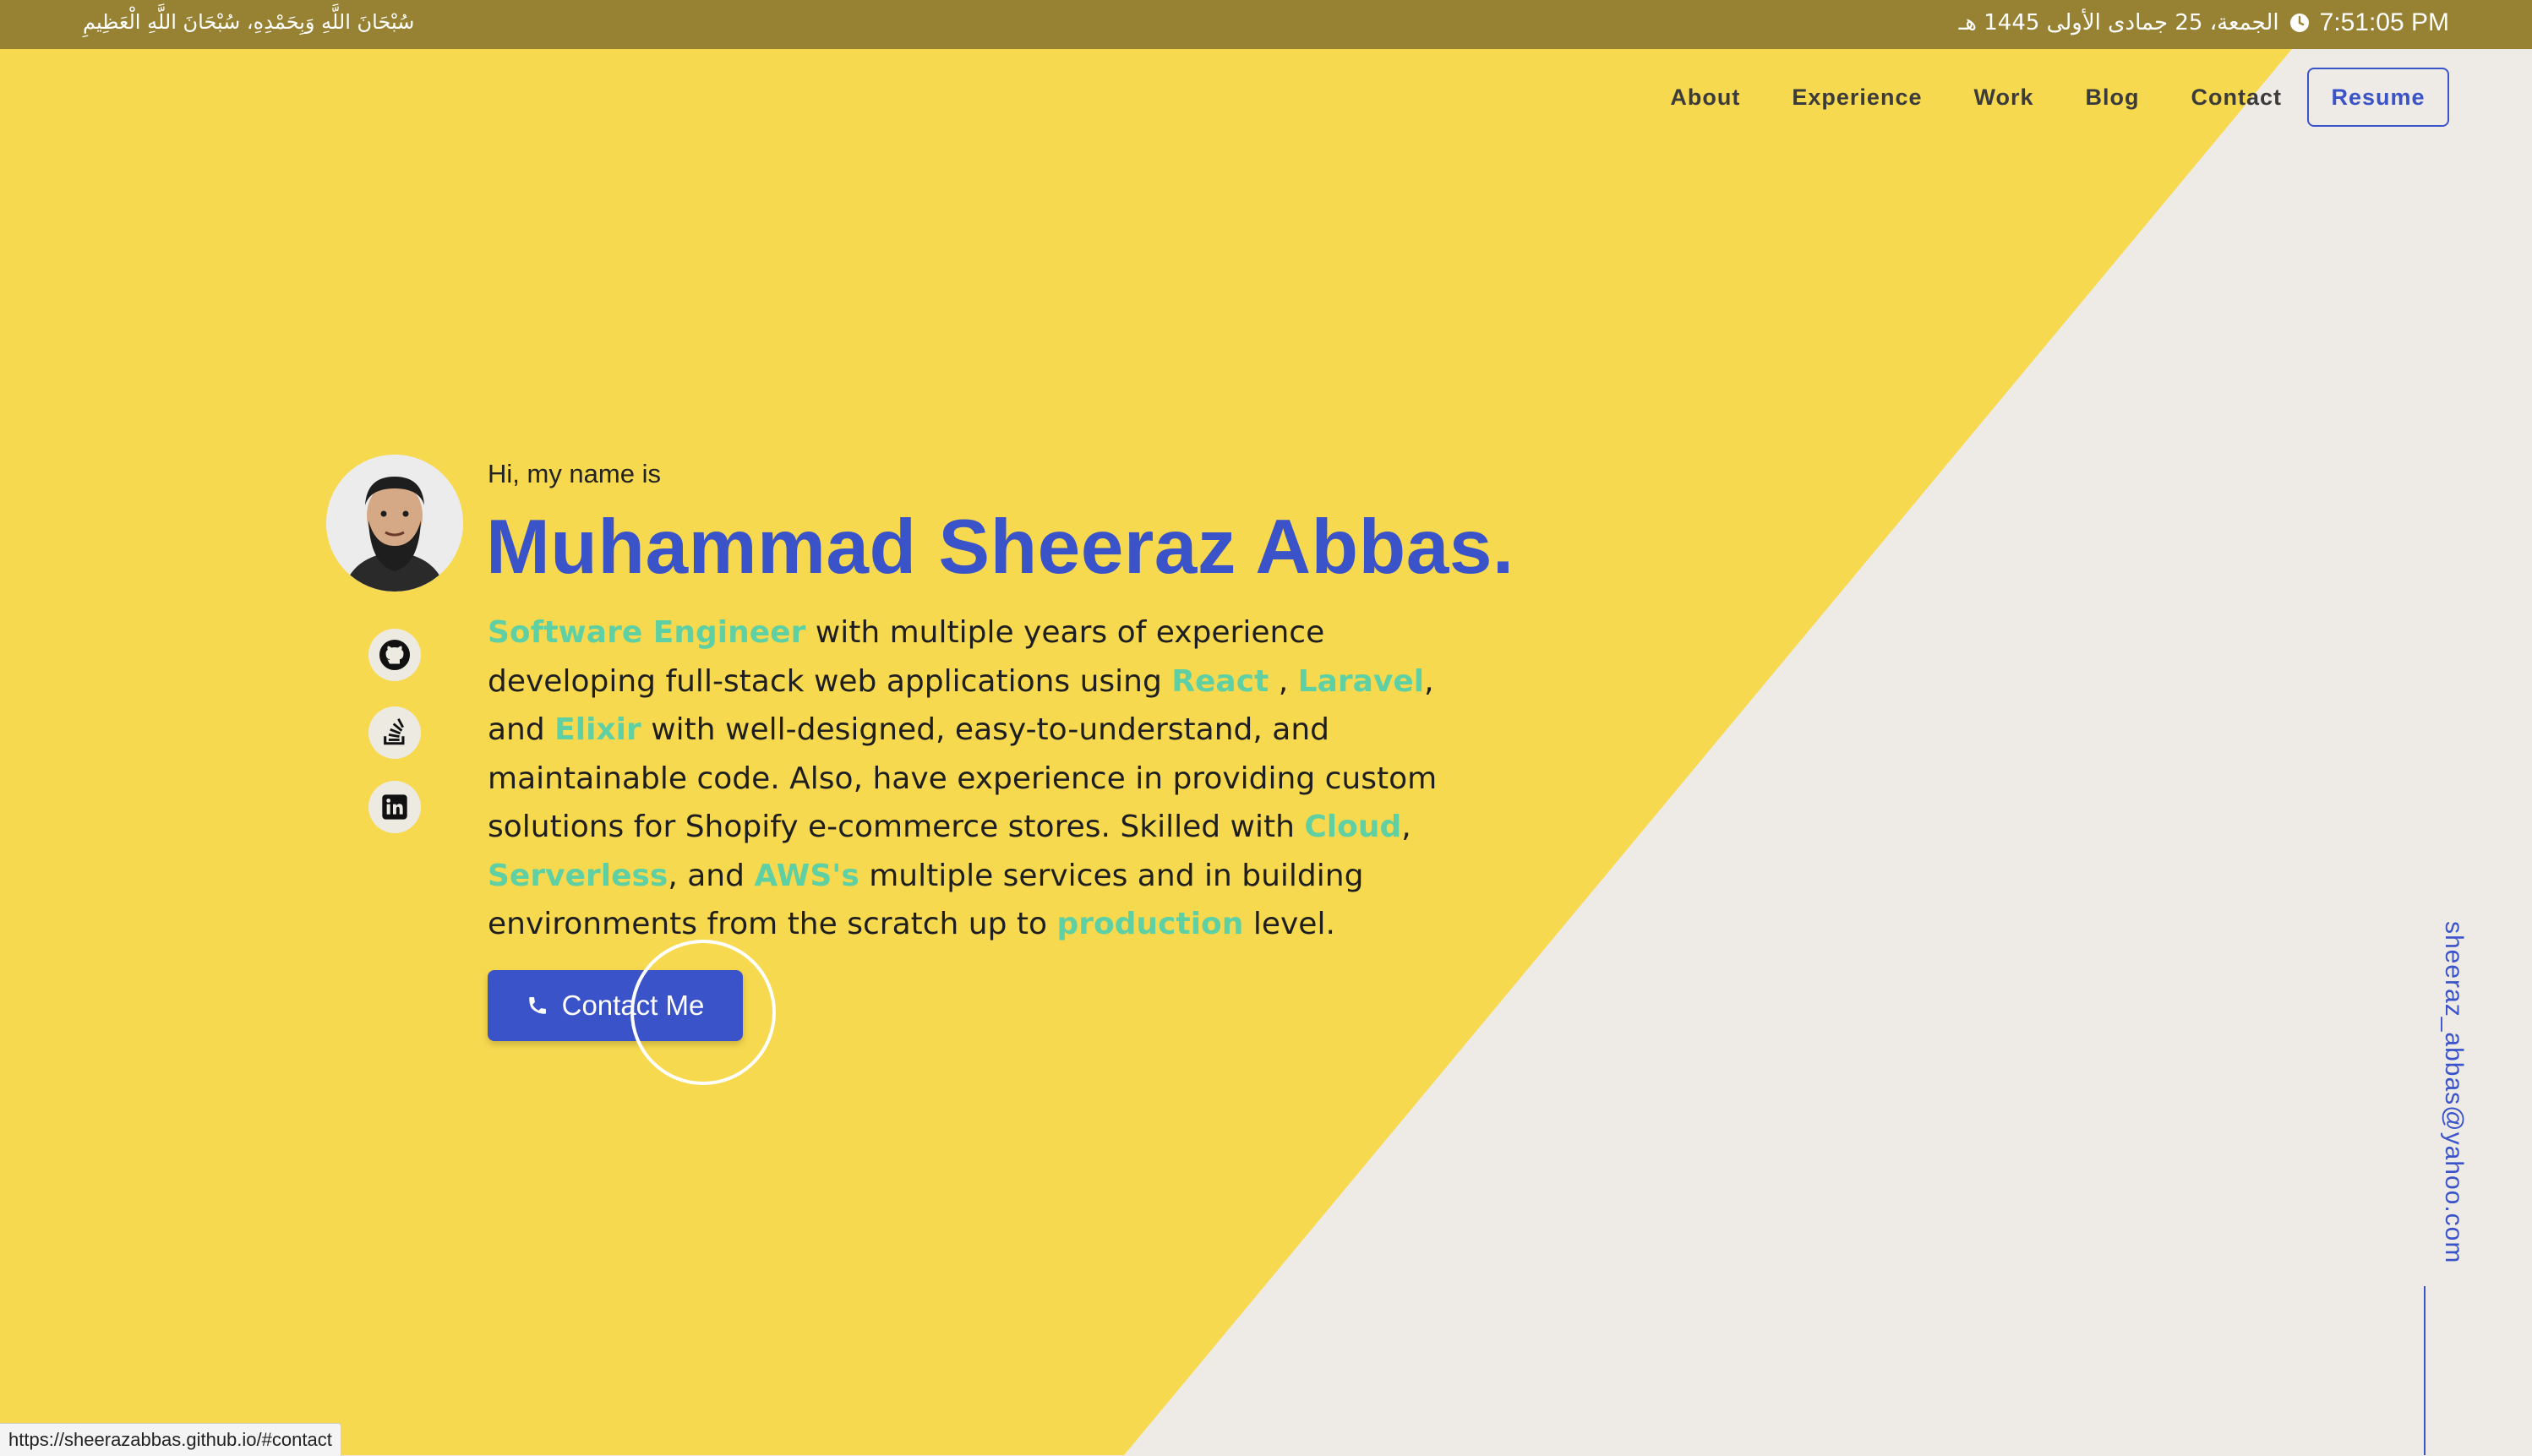  What do you see at coordinates (2299, 23) in the screenshot?
I see `clock-icon` at bounding box center [2299, 23].